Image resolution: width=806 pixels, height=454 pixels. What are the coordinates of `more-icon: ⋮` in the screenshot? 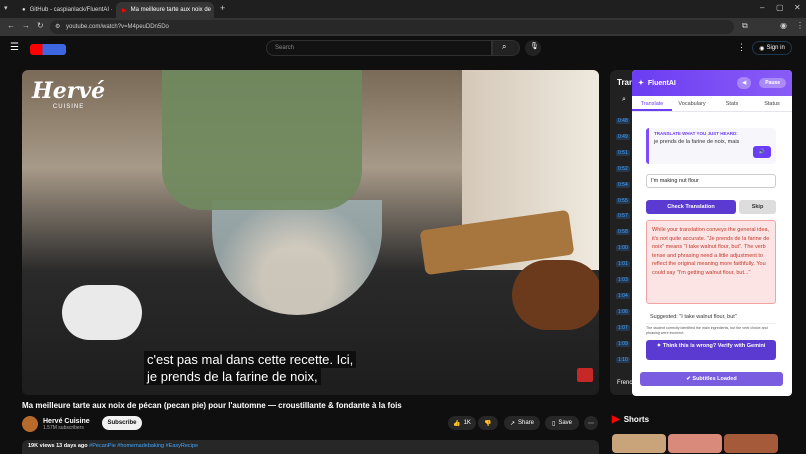 It's located at (741, 47).